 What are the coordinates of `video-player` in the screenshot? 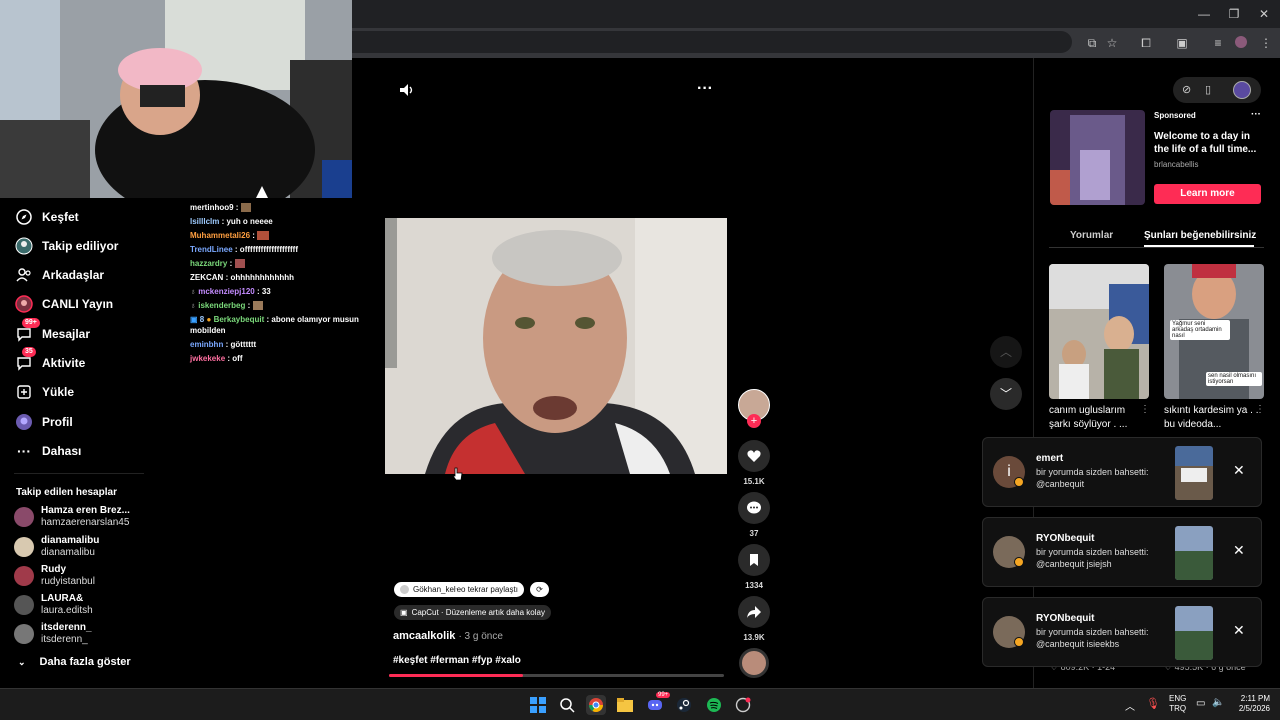 It's located at (556, 346).